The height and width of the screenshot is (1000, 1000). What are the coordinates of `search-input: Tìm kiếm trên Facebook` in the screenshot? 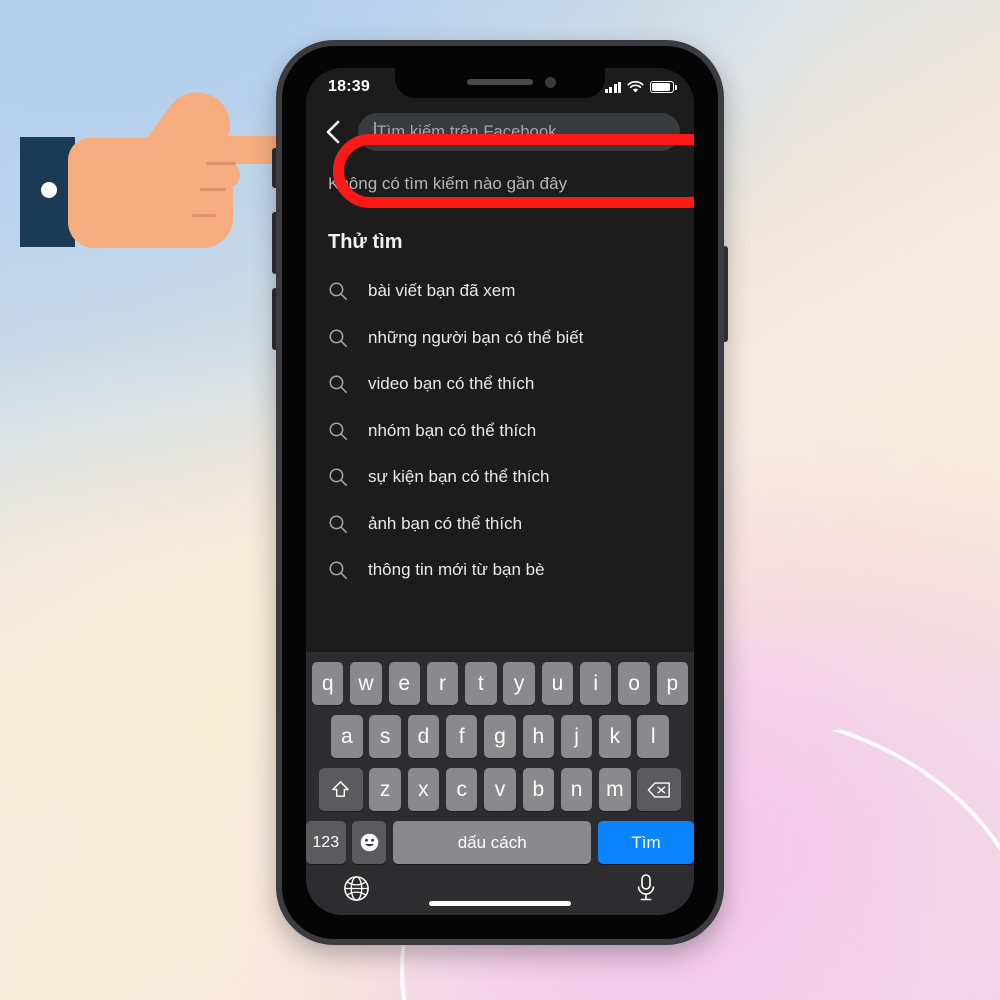 It's located at (519, 132).